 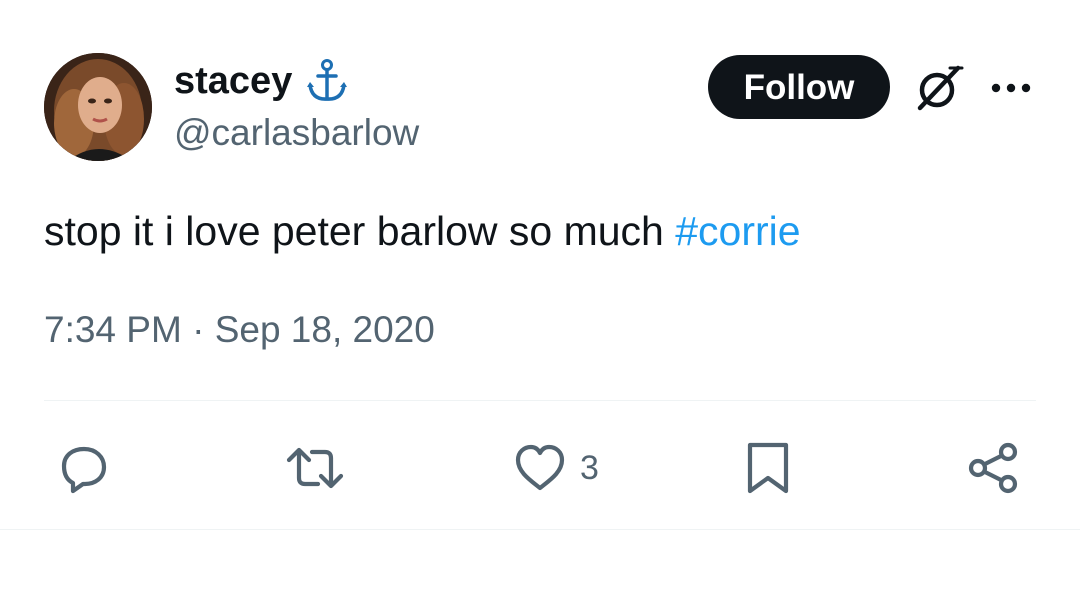 I want to click on tweet-timestamp: 7:34 PM · Sep 18, 2020, so click(x=239, y=330).